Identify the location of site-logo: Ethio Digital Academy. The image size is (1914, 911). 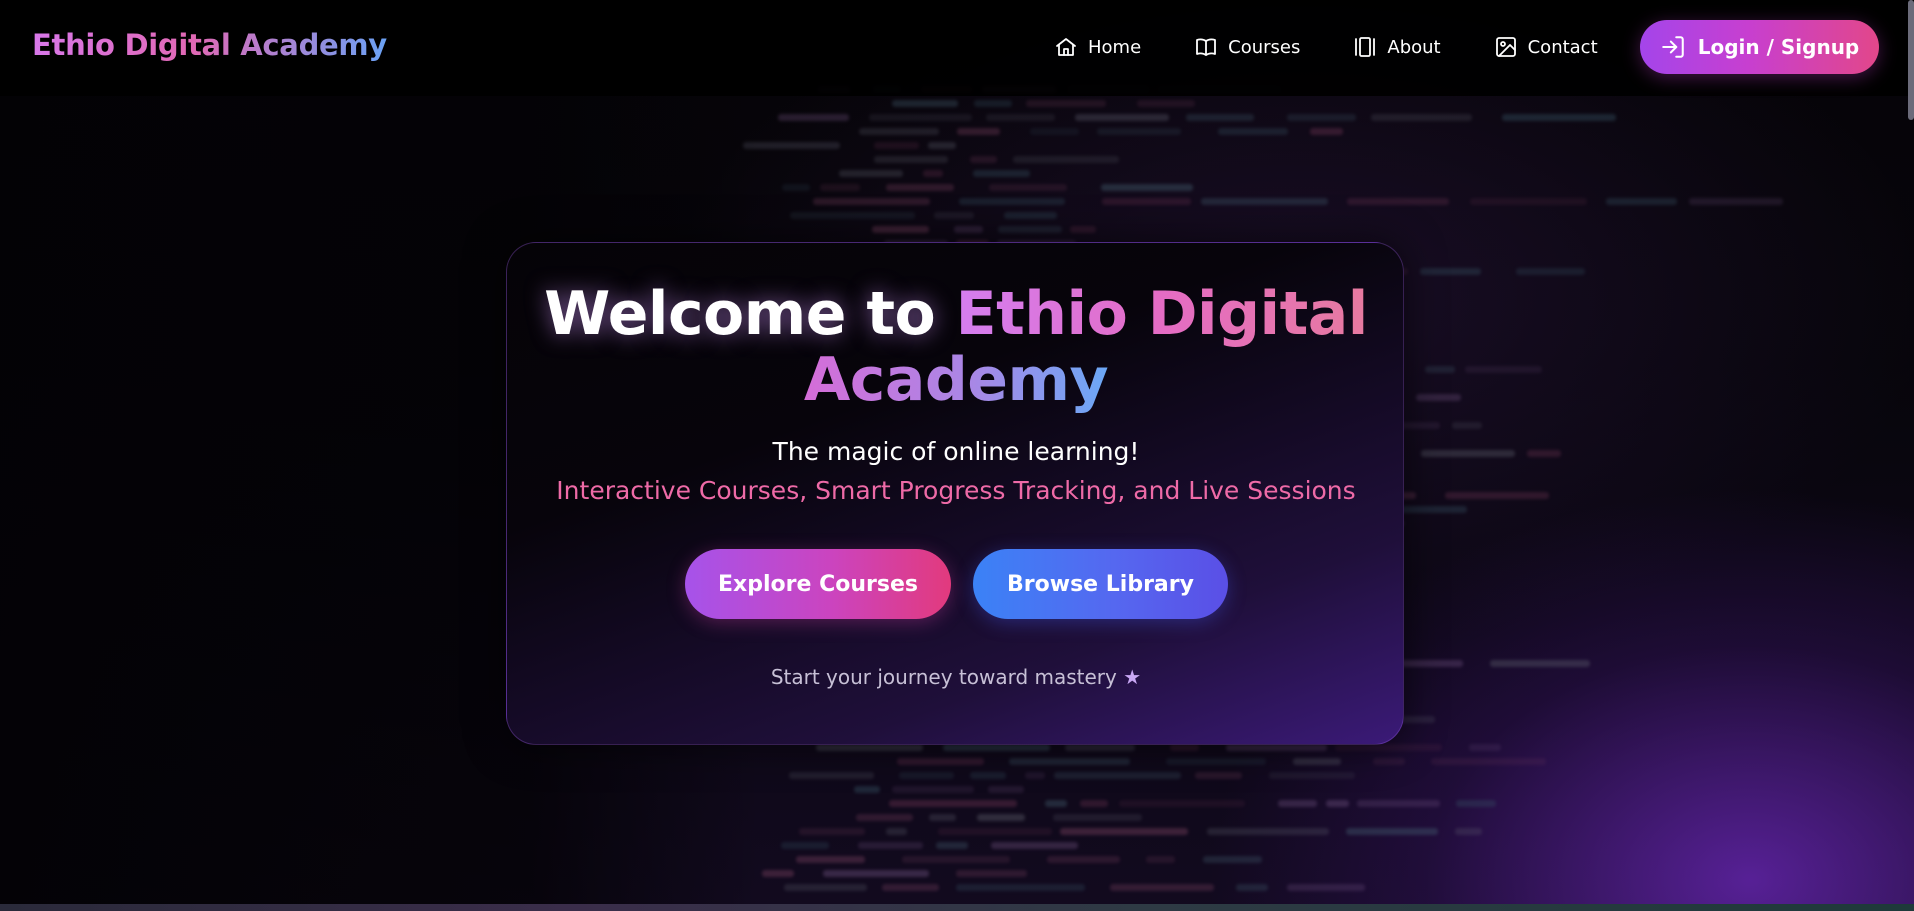
(209, 45).